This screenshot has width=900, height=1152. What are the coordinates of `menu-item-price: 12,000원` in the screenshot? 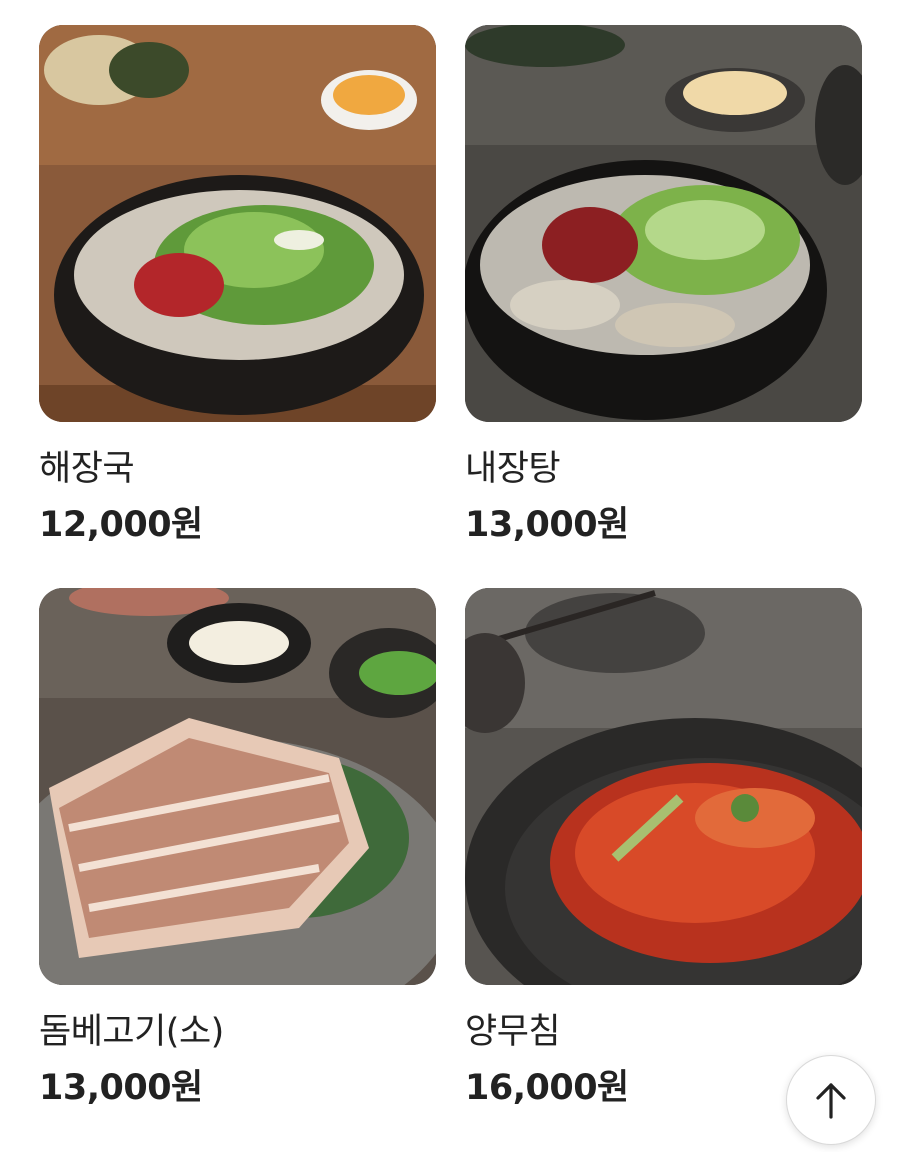 It's located at (121, 525).